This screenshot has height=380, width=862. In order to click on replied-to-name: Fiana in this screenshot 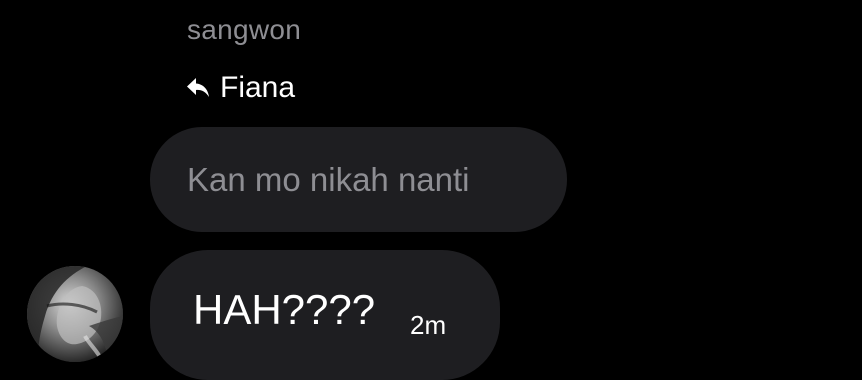, I will do `click(258, 87)`.